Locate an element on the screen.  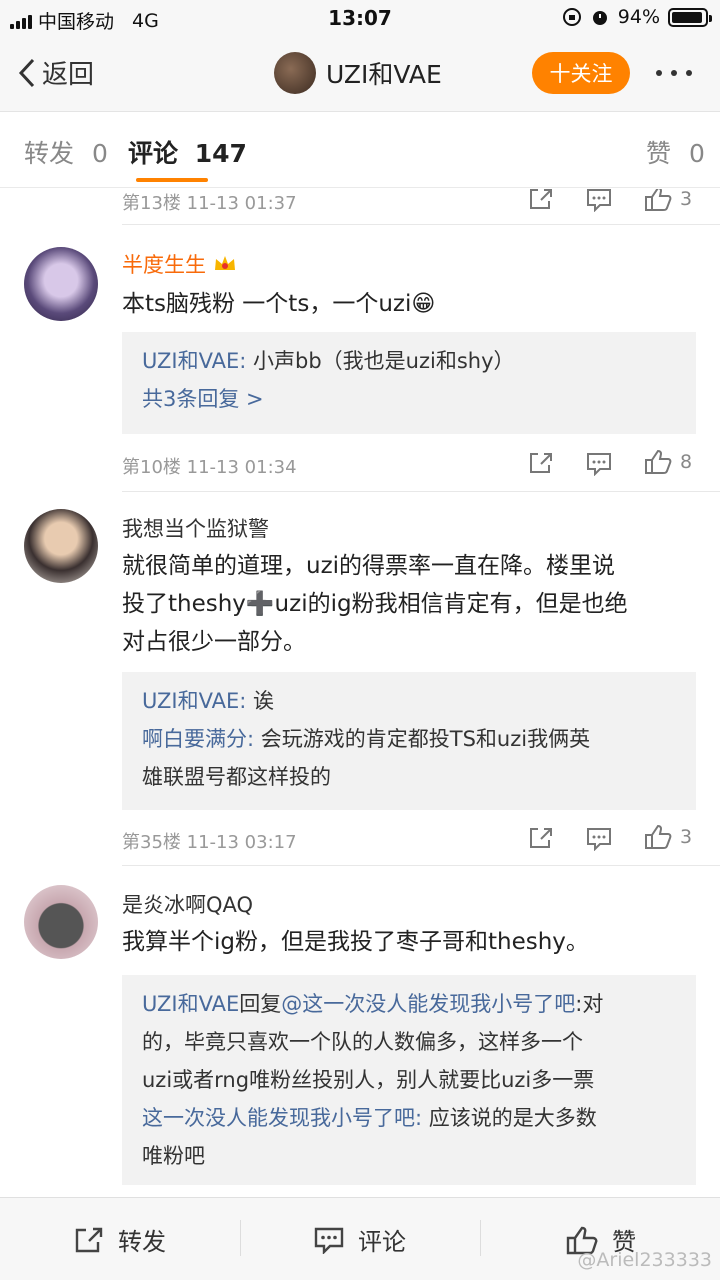
tab-bar: 转发 0 评论 147 赞 0 is located at coordinates (360, 150).